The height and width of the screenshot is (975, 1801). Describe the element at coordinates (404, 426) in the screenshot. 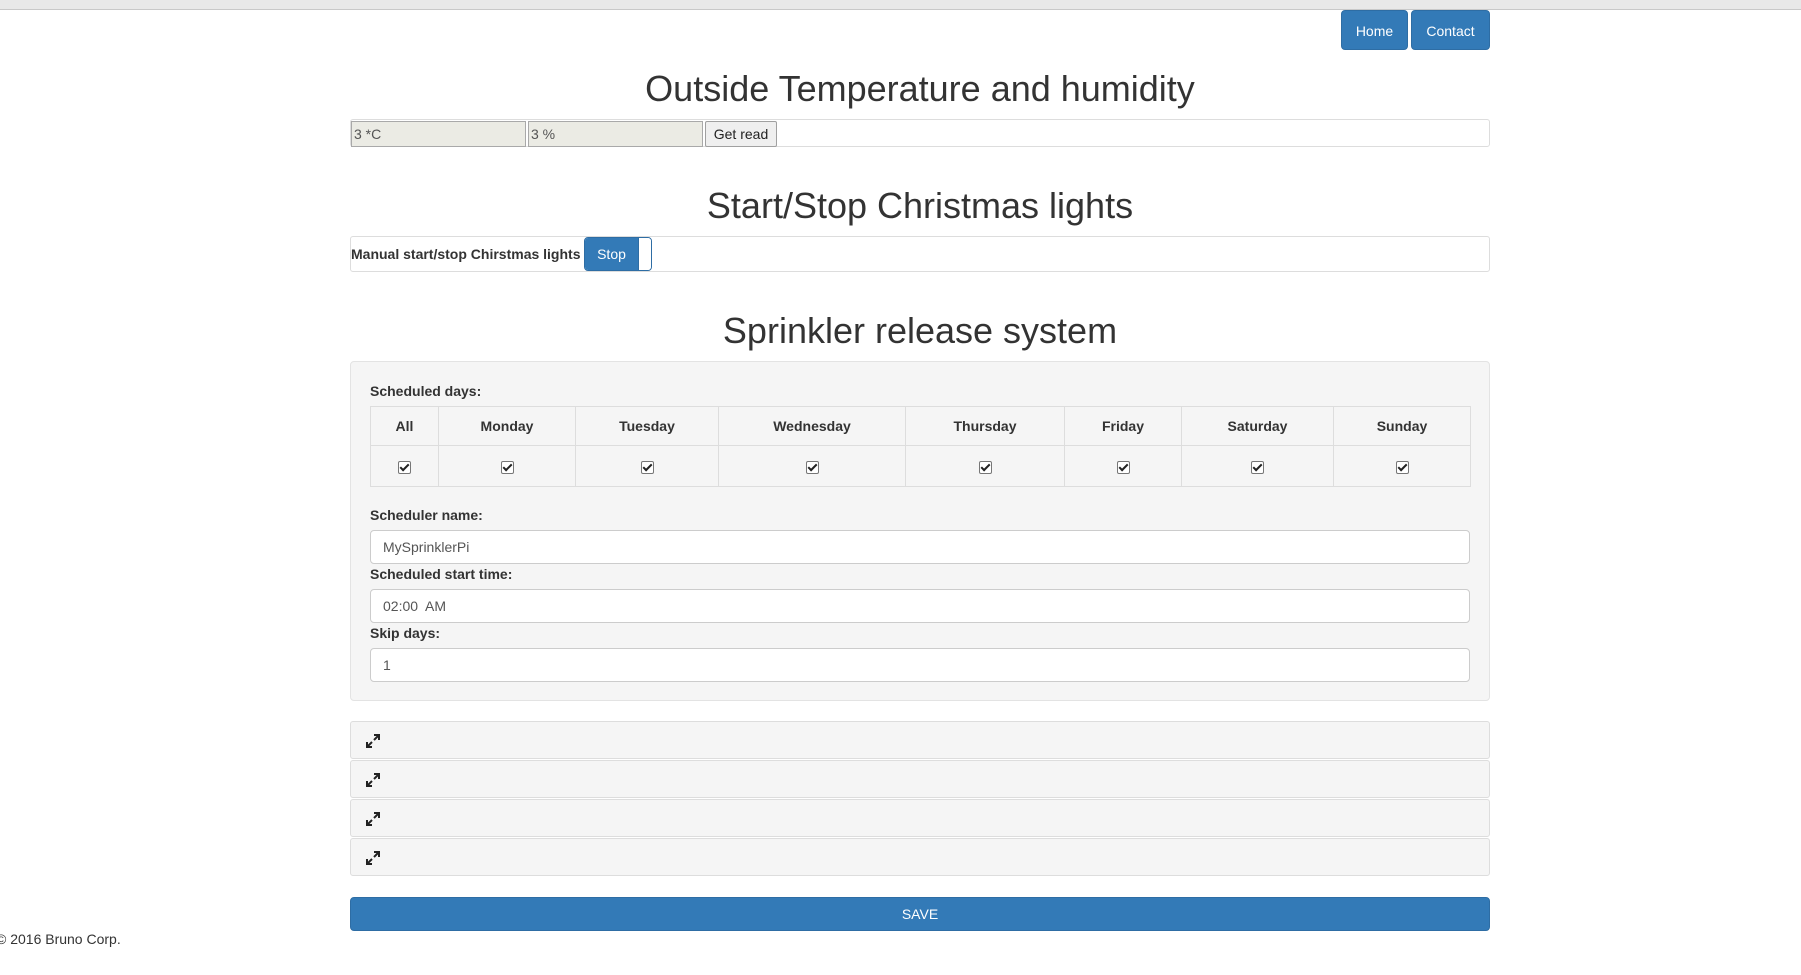

I see `day-header-all: All` at that location.